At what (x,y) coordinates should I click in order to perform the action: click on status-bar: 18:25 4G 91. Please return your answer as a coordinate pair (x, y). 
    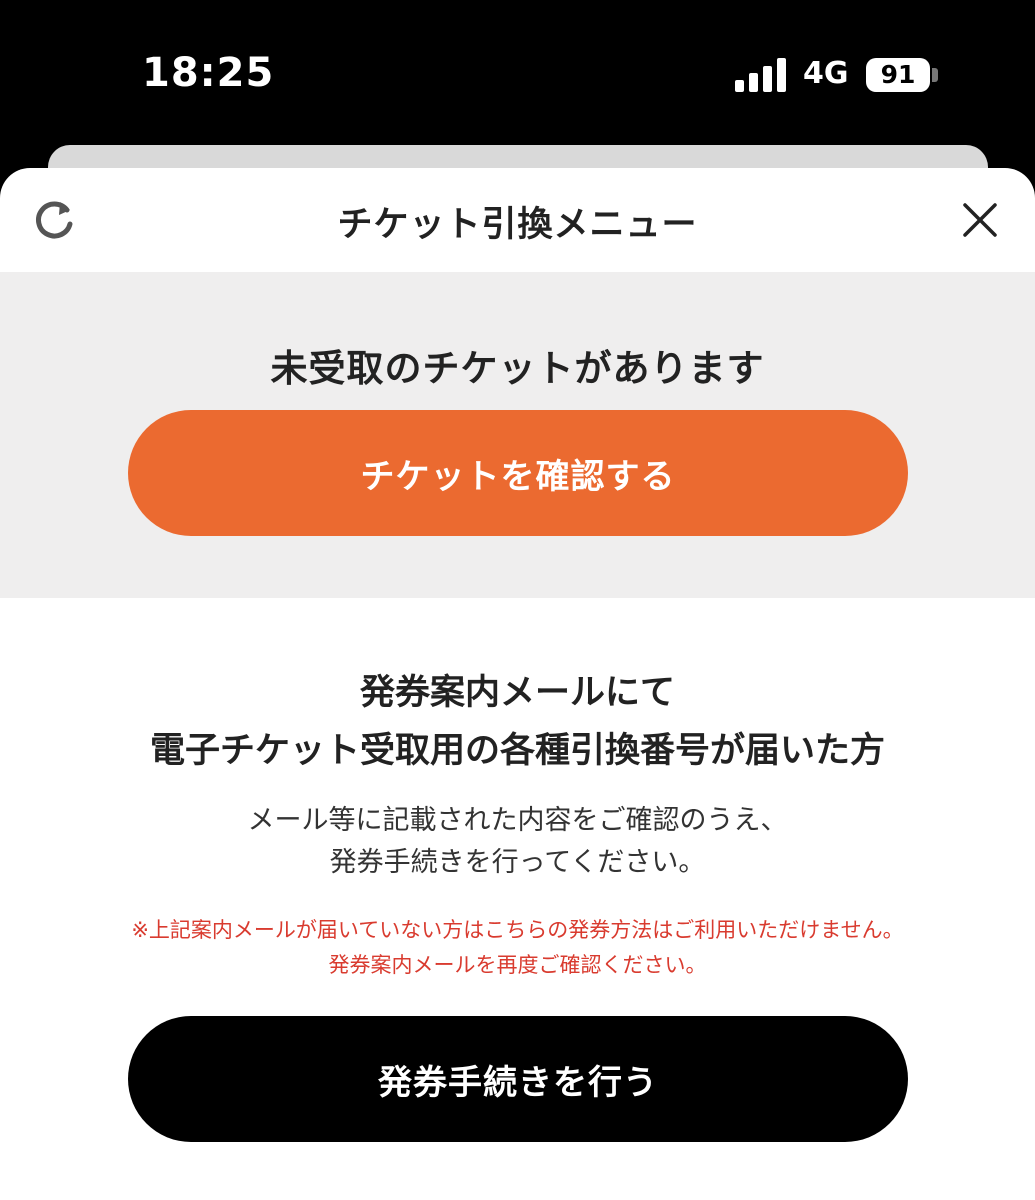
    Looking at the image, I should click on (517, 75).